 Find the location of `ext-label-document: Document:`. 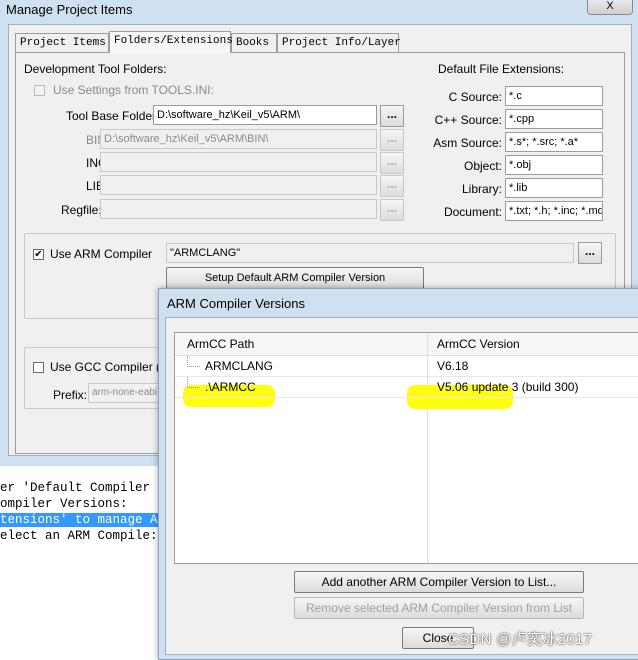

ext-label-document: Document: is located at coordinates (472, 212).